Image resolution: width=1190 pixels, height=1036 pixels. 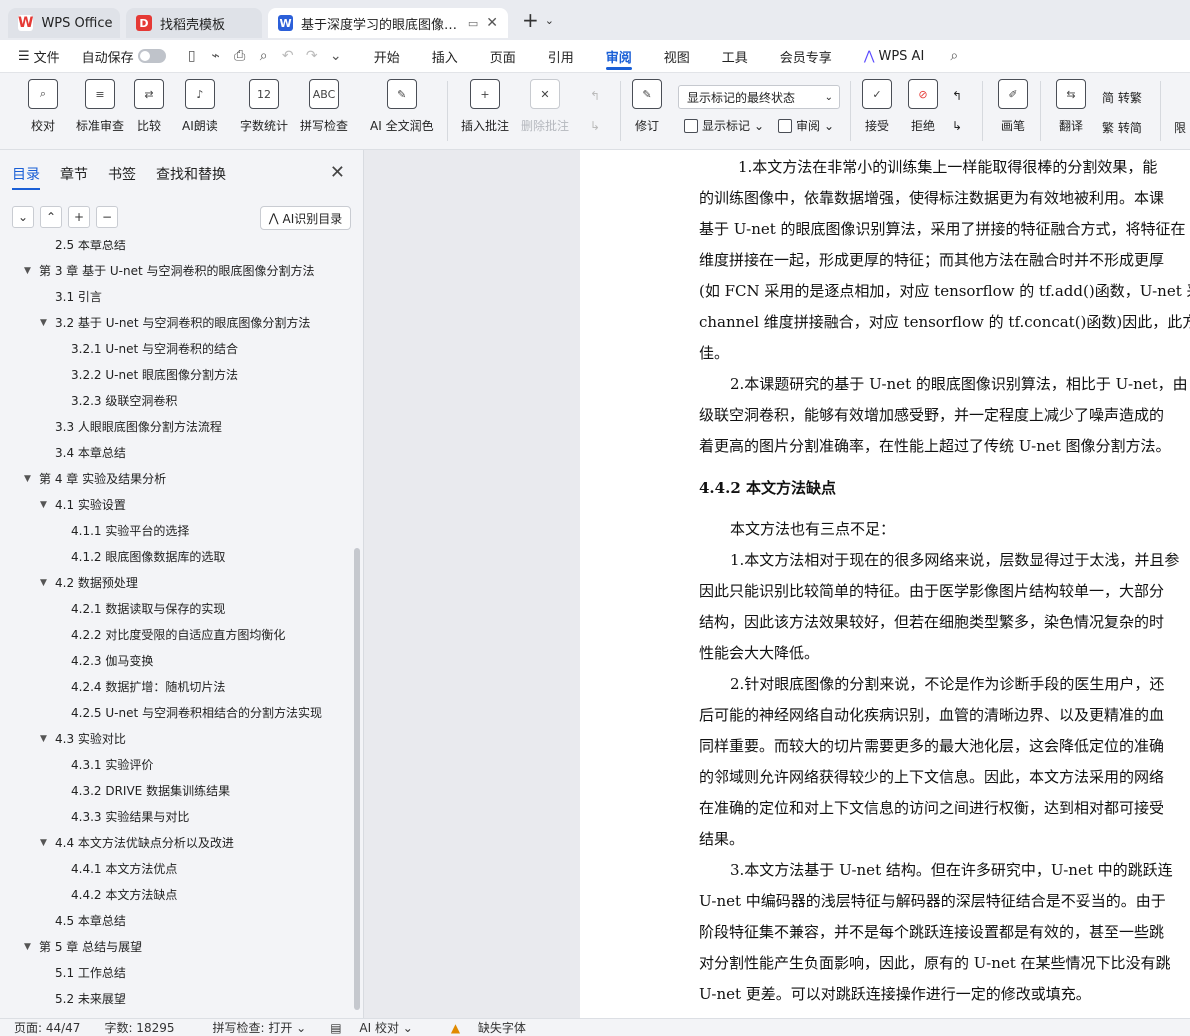 What do you see at coordinates (1122, 127) in the screenshot?
I see `to-simplified-button: 繁 转简` at bounding box center [1122, 127].